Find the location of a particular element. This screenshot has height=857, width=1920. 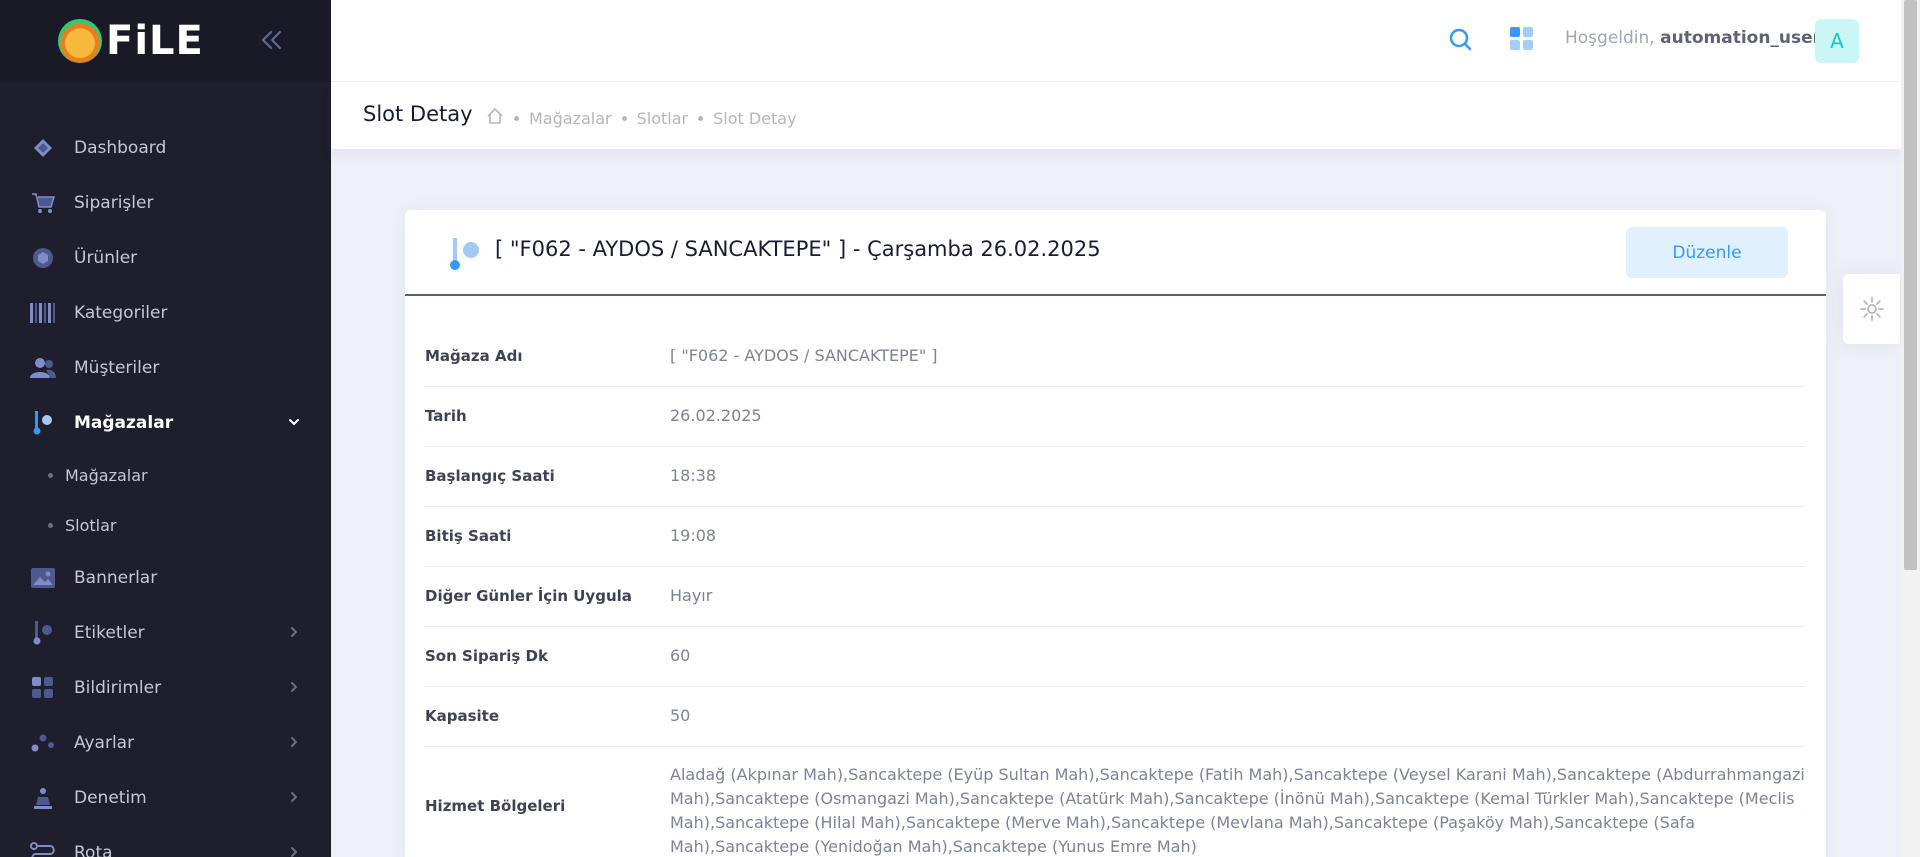

sidebar-item-kategoriler: Kategoriler is located at coordinates (165, 312).